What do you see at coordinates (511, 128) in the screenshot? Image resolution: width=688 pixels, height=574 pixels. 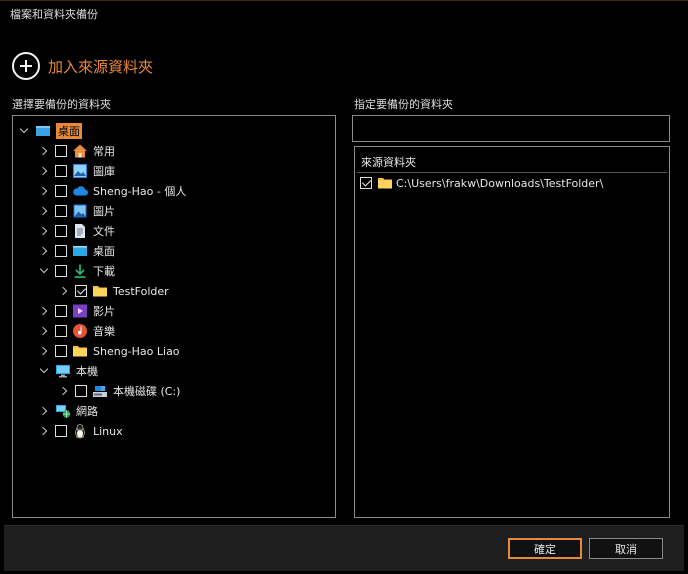 I see `destination-input` at bounding box center [511, 128].